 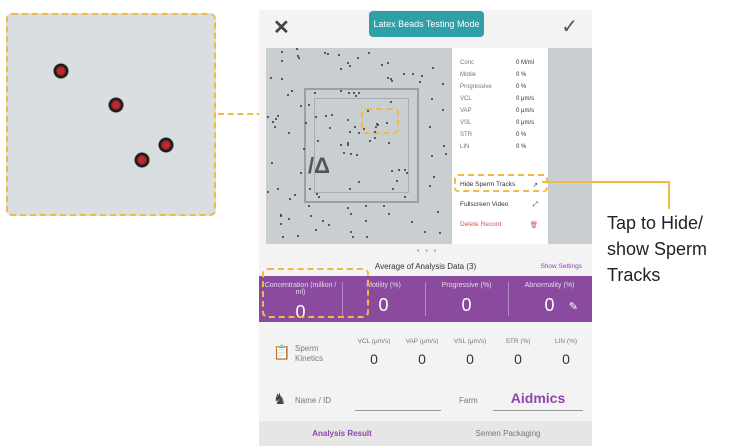 I want to click on metric-row: Conc 0 M/ml, so click(x=497, y=63).